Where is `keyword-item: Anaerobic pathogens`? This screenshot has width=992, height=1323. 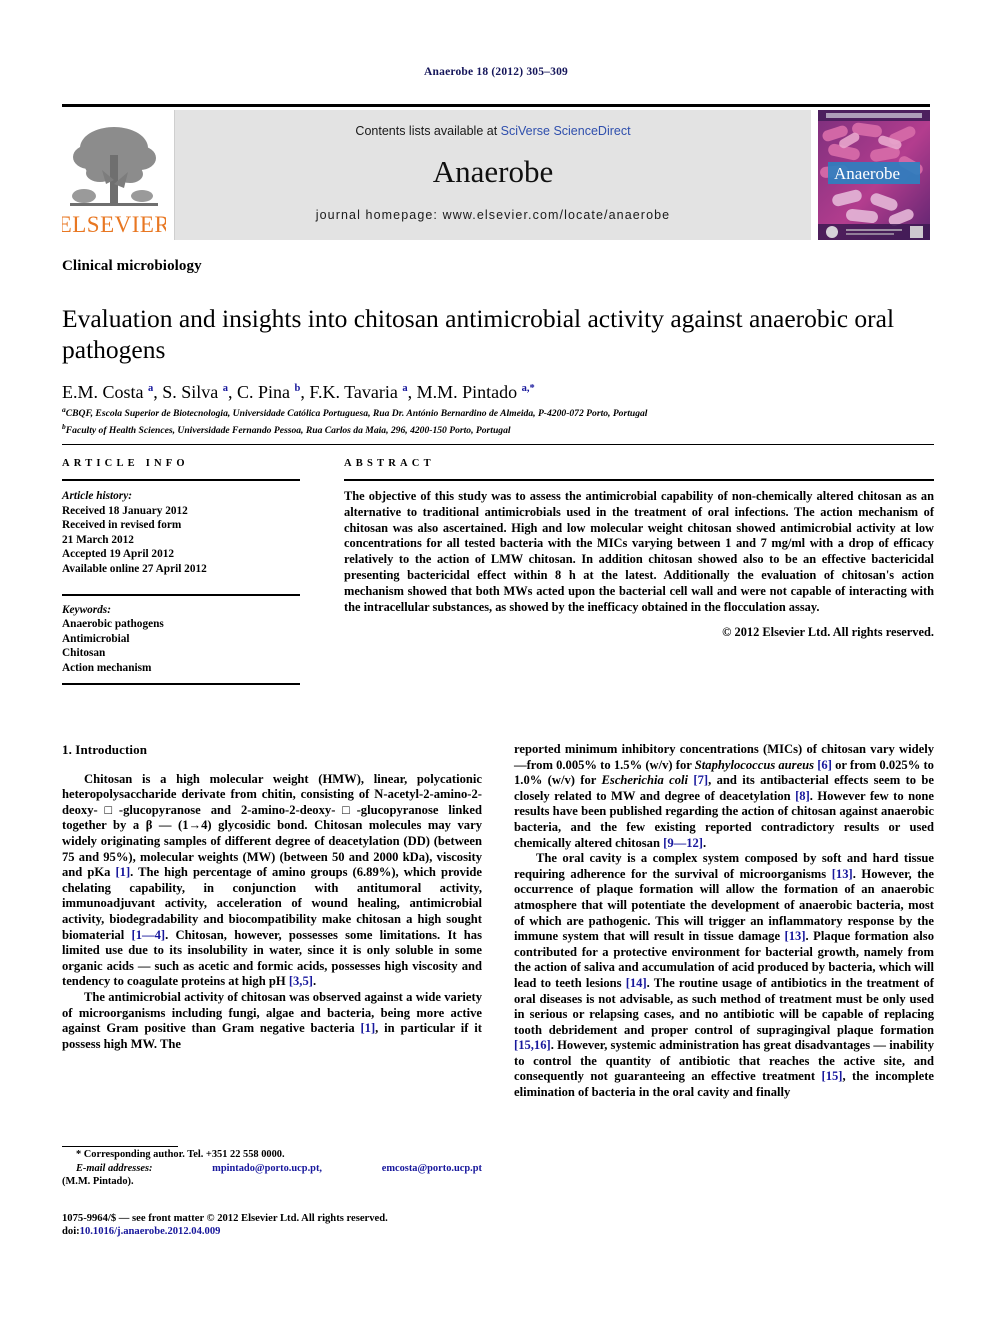
keyword-item: Anaerobic pathogens is located at coordinates (113, 624).